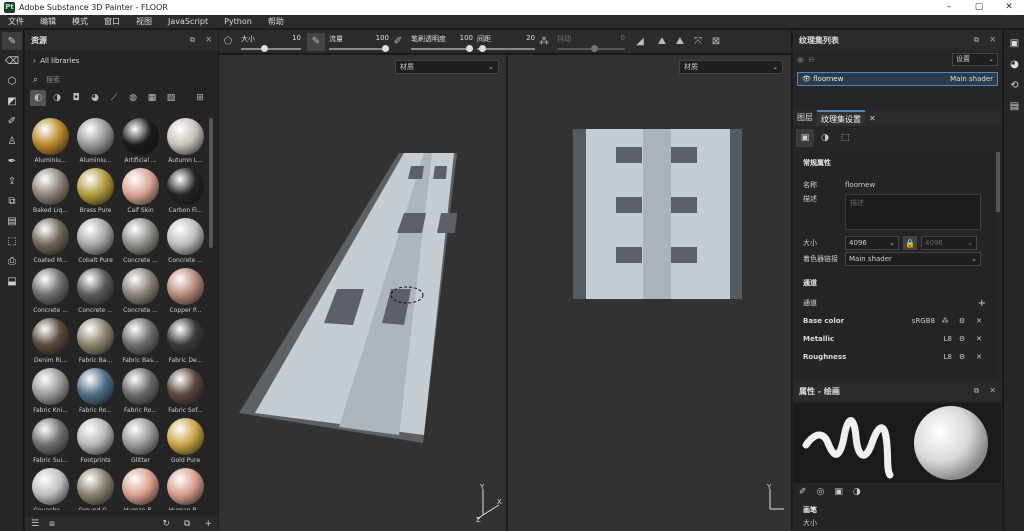 Image resolution: width=1024 pixels, height=531 pixels. Describe the element at coordinates (872, 243) in the screenshot. I see `size-select: 4096 ⌄` at that location.